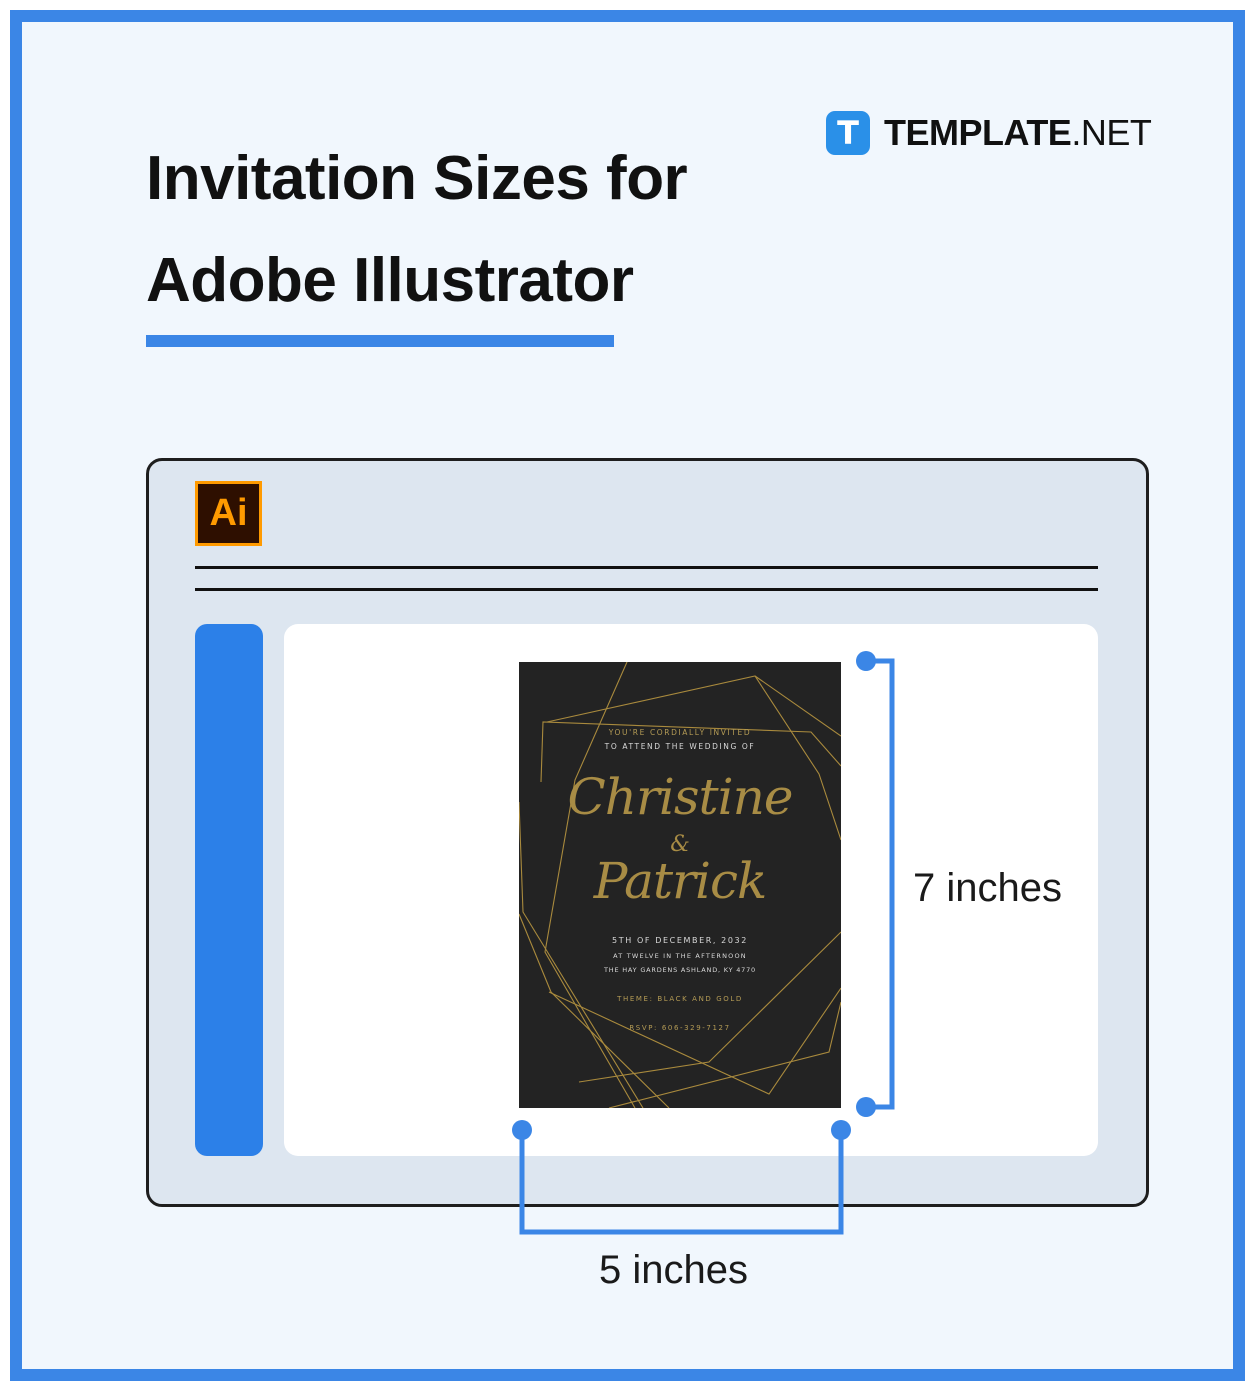  What do you see at coordinates (673, 1270) in the screenshot?
I see `width-label: 5 inches` at bounding box center [673, 1270].